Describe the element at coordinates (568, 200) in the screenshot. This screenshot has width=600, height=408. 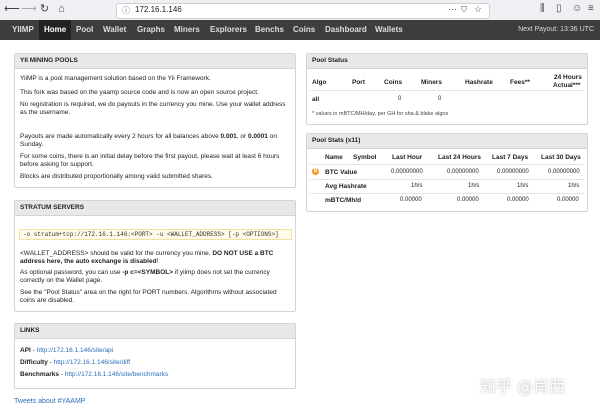
I see `stat-mbtc-30d: 0.00000` at that location.